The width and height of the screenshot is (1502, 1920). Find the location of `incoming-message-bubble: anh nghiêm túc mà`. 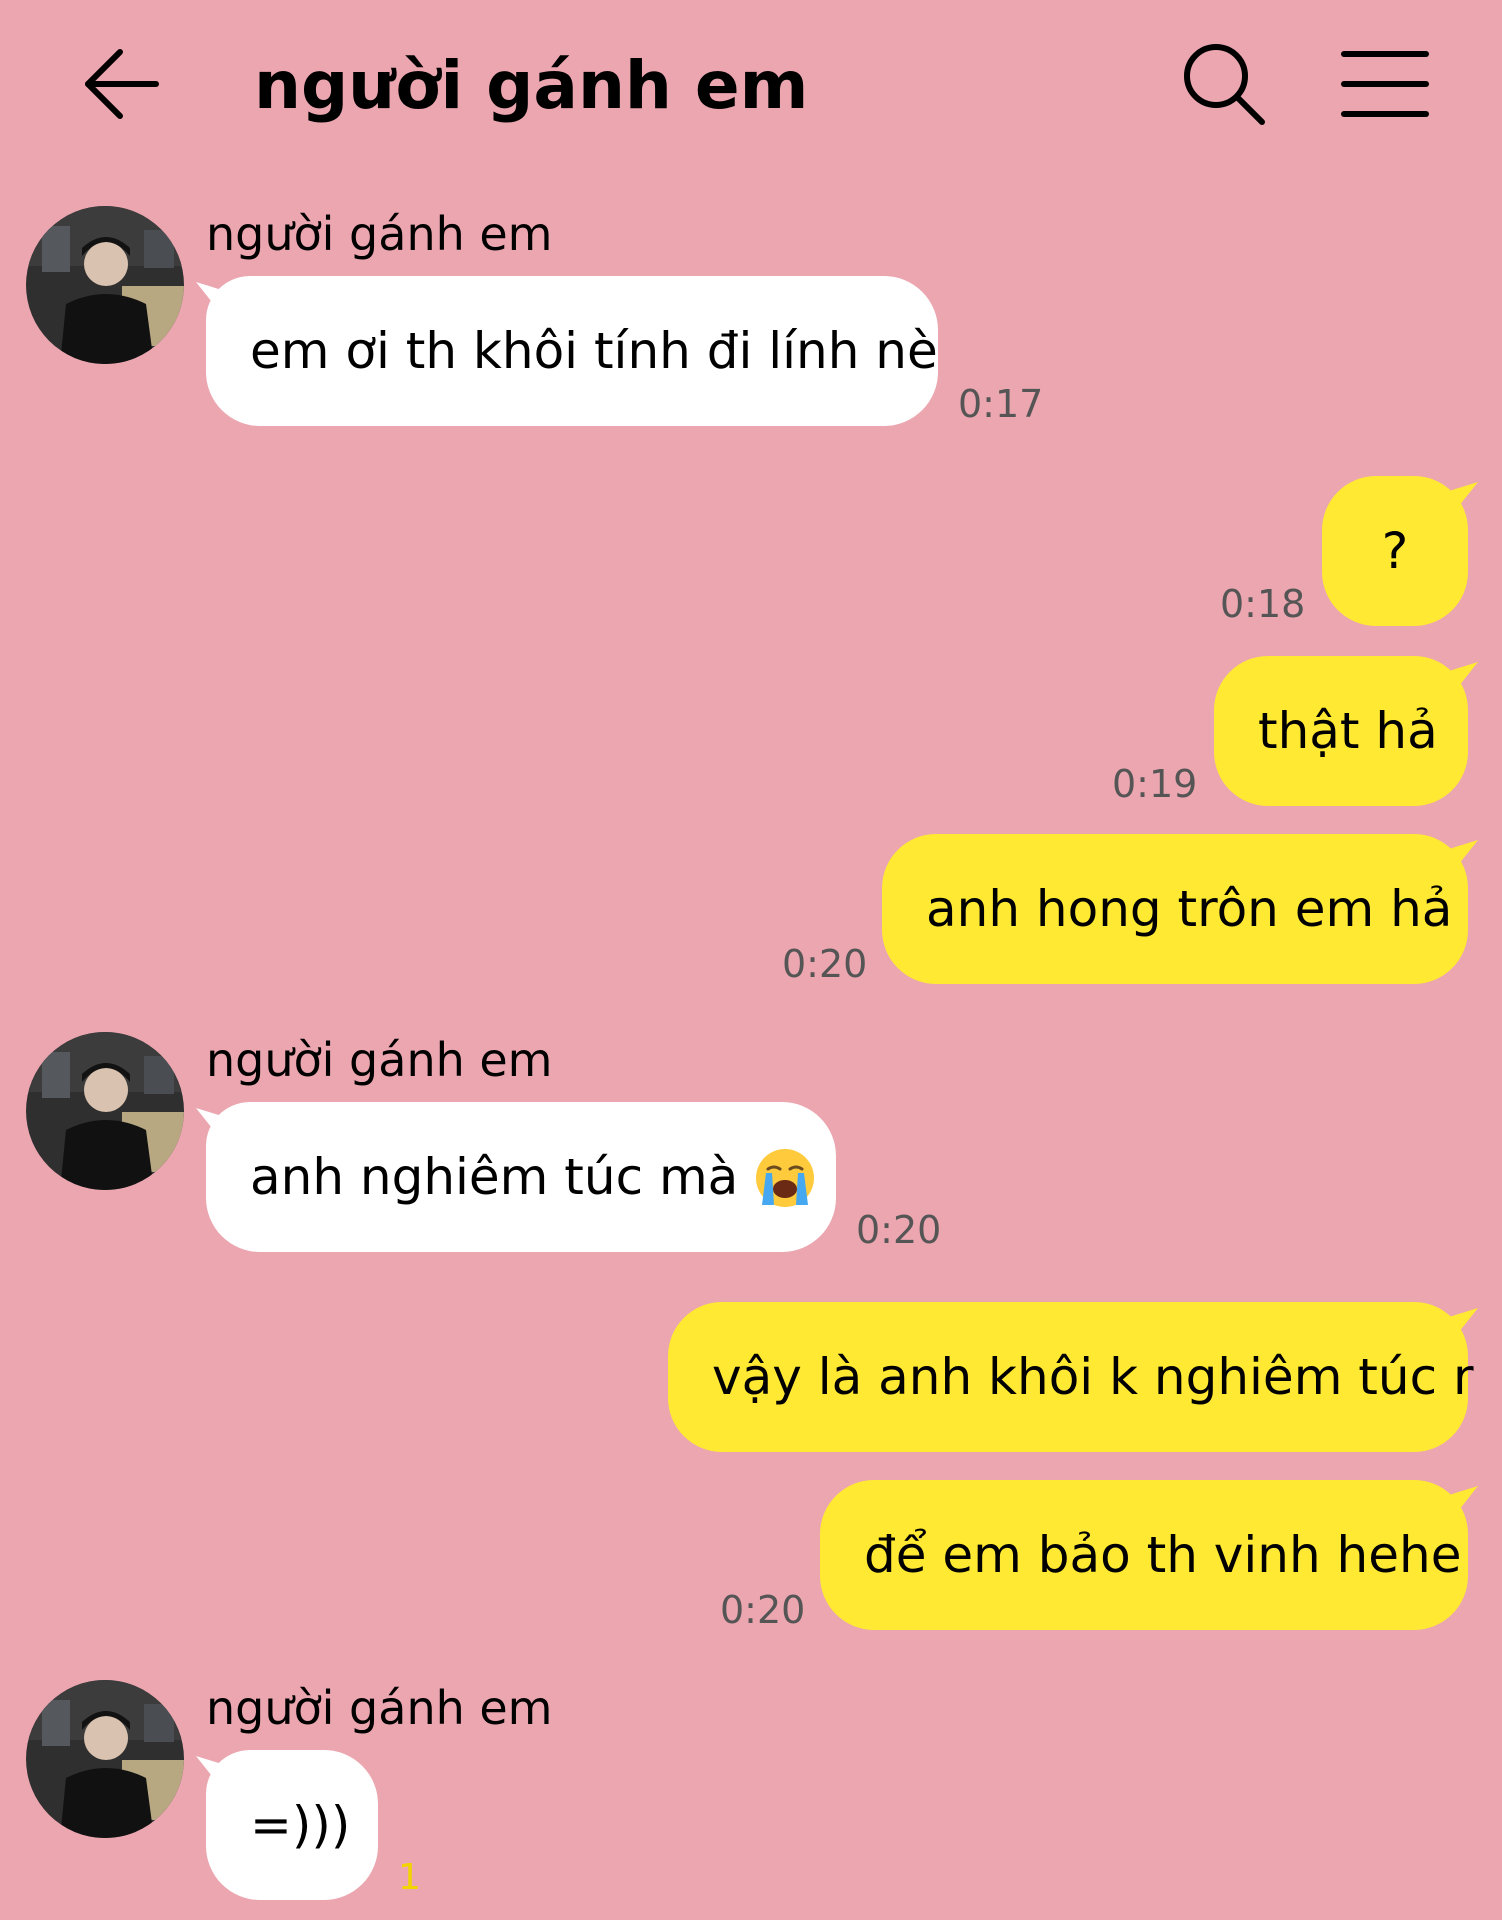

incoming-message-bubble: anh nghiêm túc mà is located at coordinates (521, 1177).